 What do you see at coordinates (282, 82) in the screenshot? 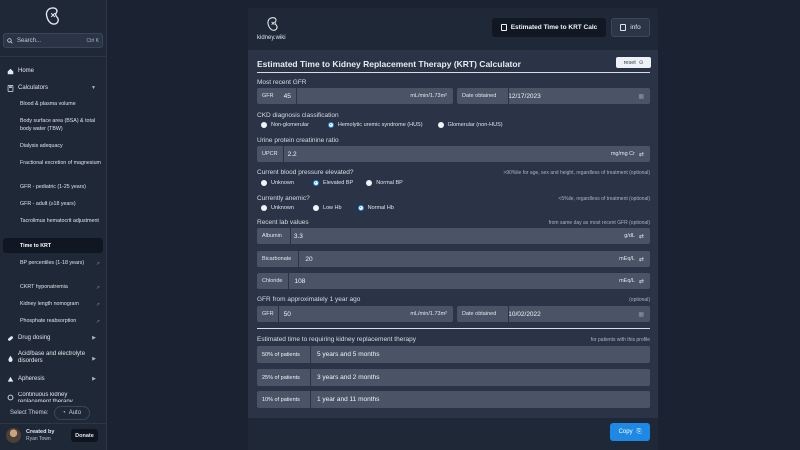
I see `gfr-recent-label: Most recent GFR` at bounding box center [282, 82].